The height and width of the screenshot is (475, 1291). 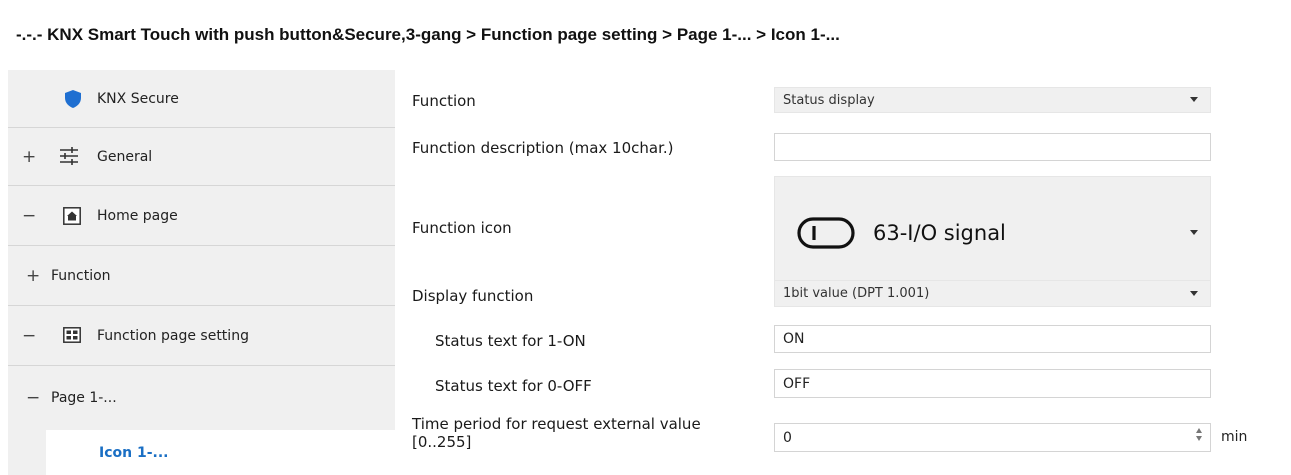 What do you see at coordinates (513, 386) in the screenshot?
I see `status-text-off-label: Status text for 0-OFF` at bounding box center [513, 386].